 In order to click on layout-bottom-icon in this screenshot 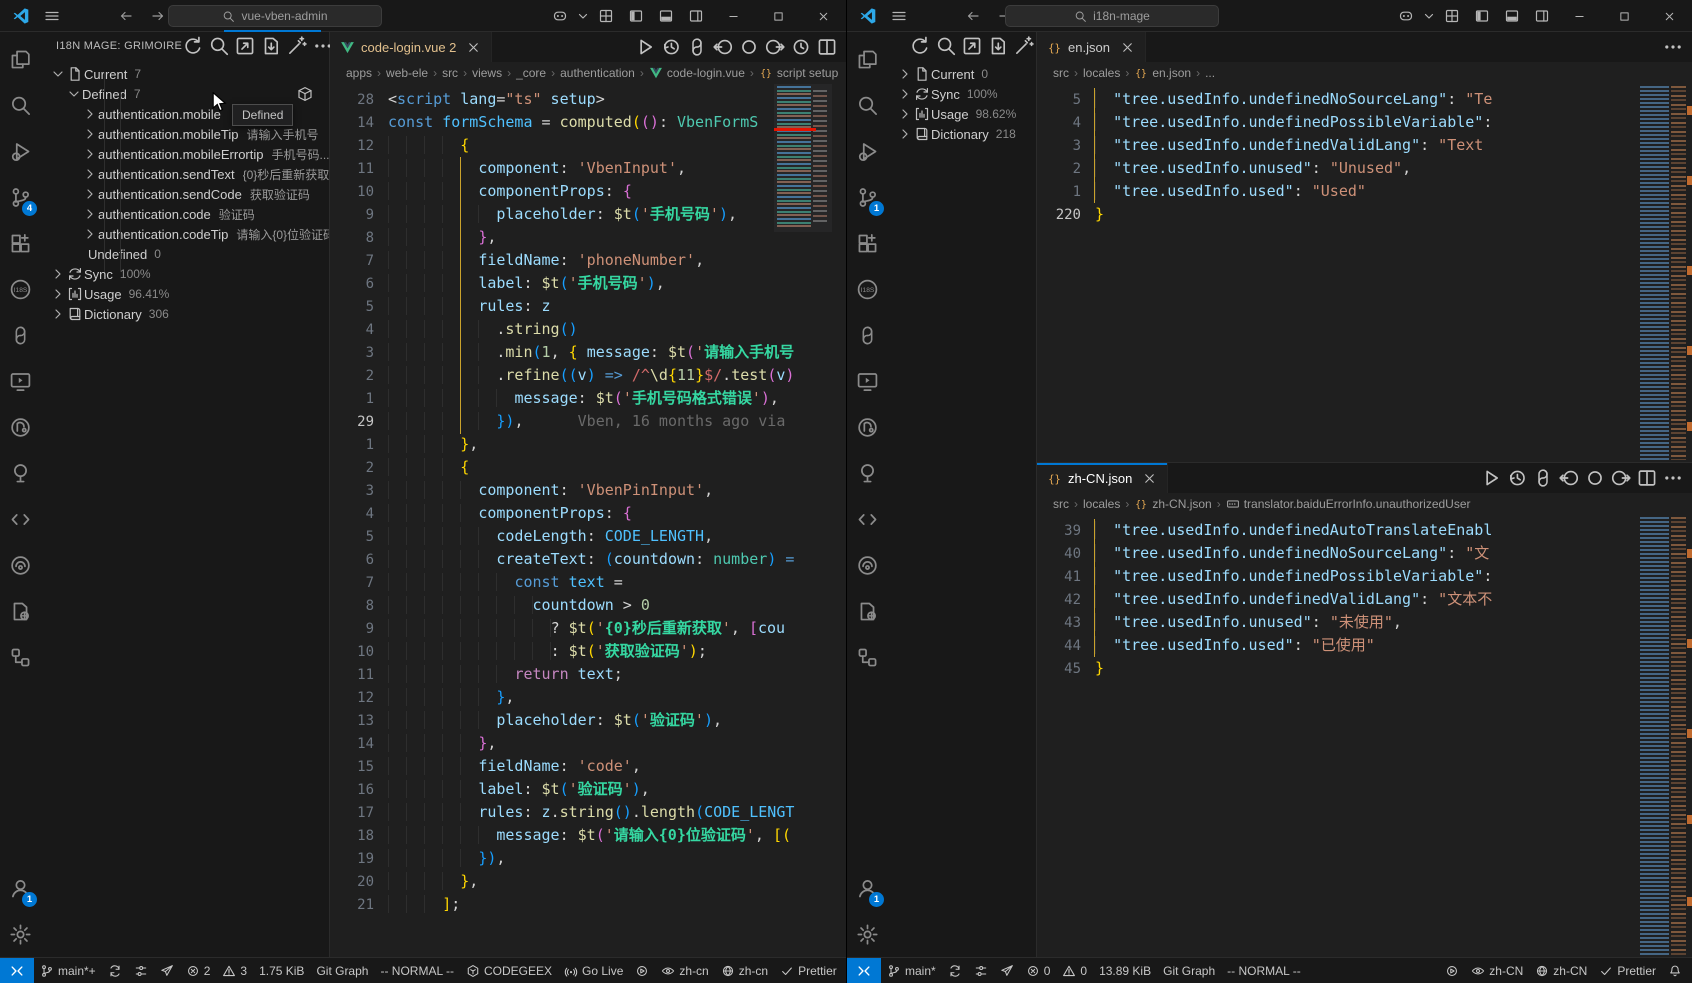, I will do `click(1512, 16)`.